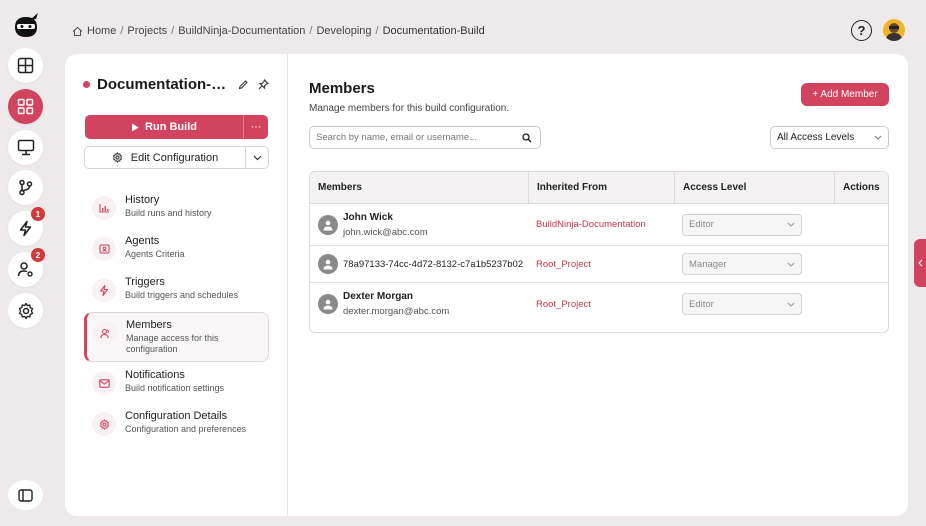  What do you see at coordinates (243, 85) in the screenshot?
I see `pencil-icon` at bounding box center [243, 85].